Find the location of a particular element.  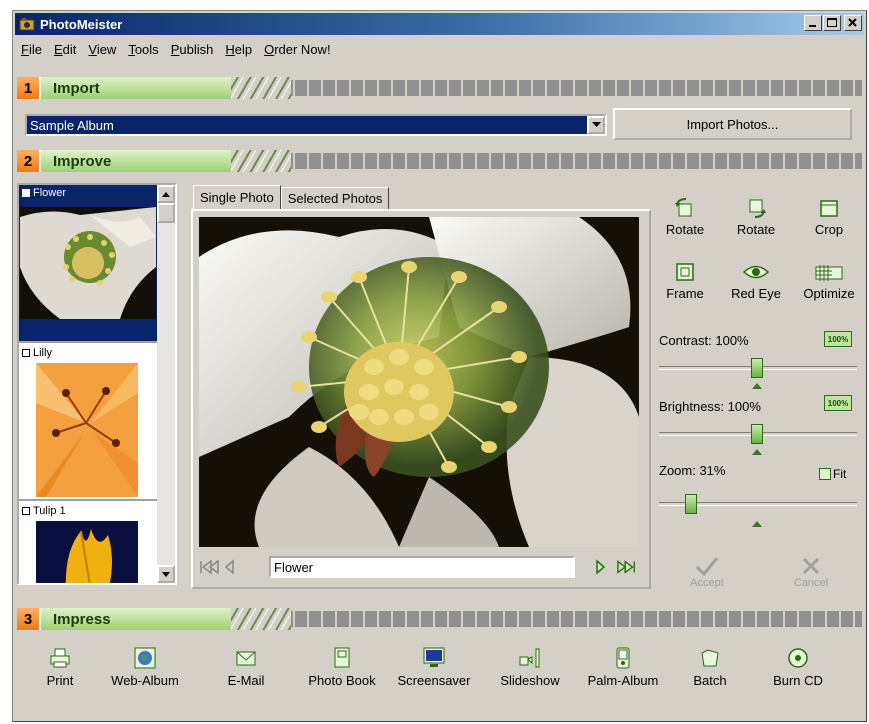

impress-burn-cd-button: Burn CD is located at coordinates (798, 667).